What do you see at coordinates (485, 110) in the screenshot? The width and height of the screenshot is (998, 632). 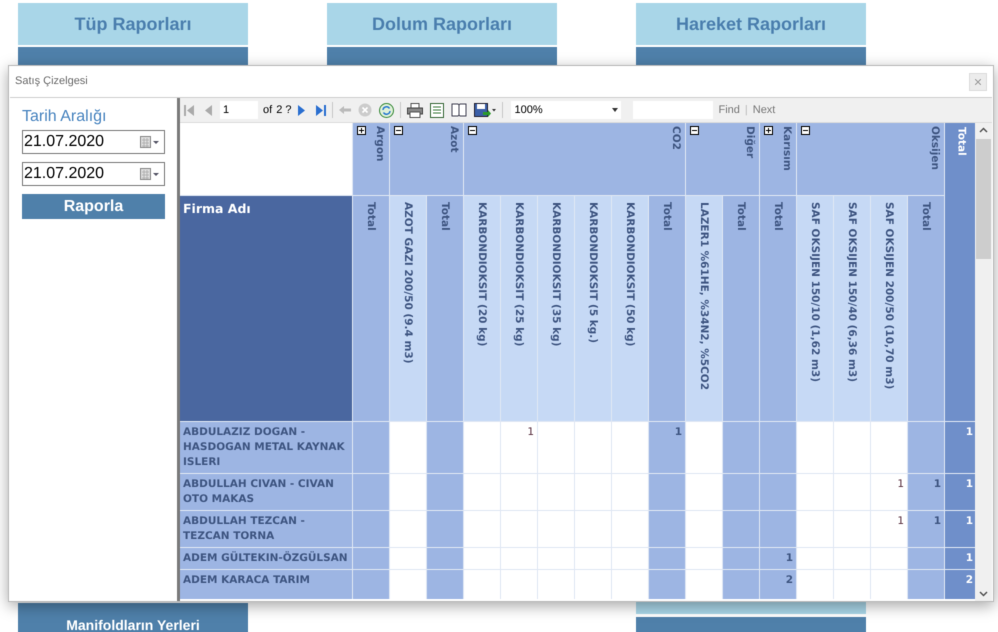 I see `save-icon` at bounding box center [485, 110].